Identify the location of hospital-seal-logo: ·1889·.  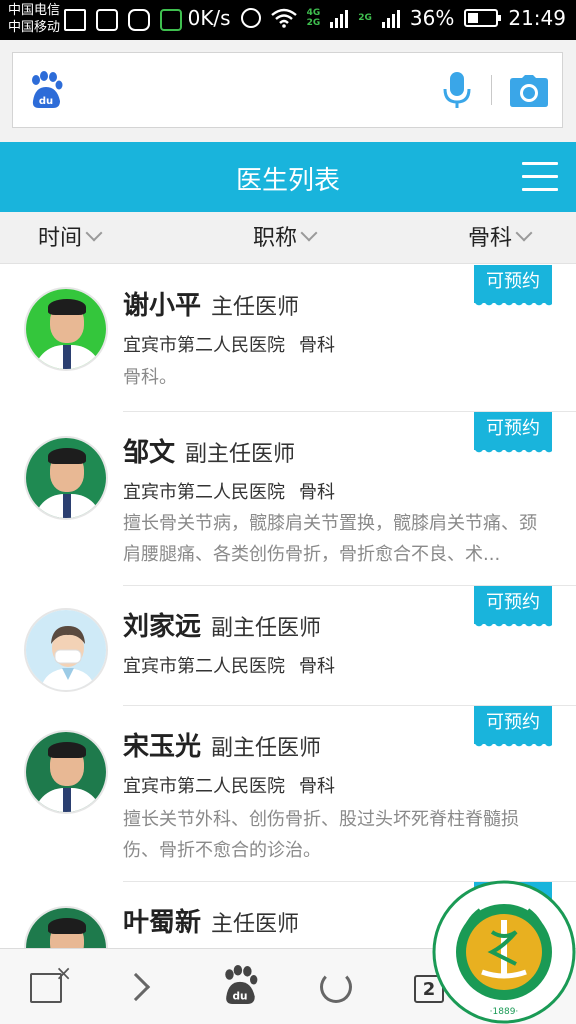
(504, 952).